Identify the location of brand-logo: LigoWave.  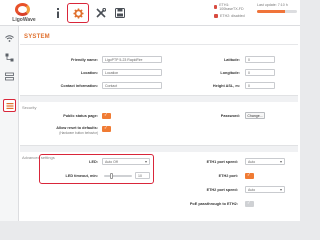
(24, 13).